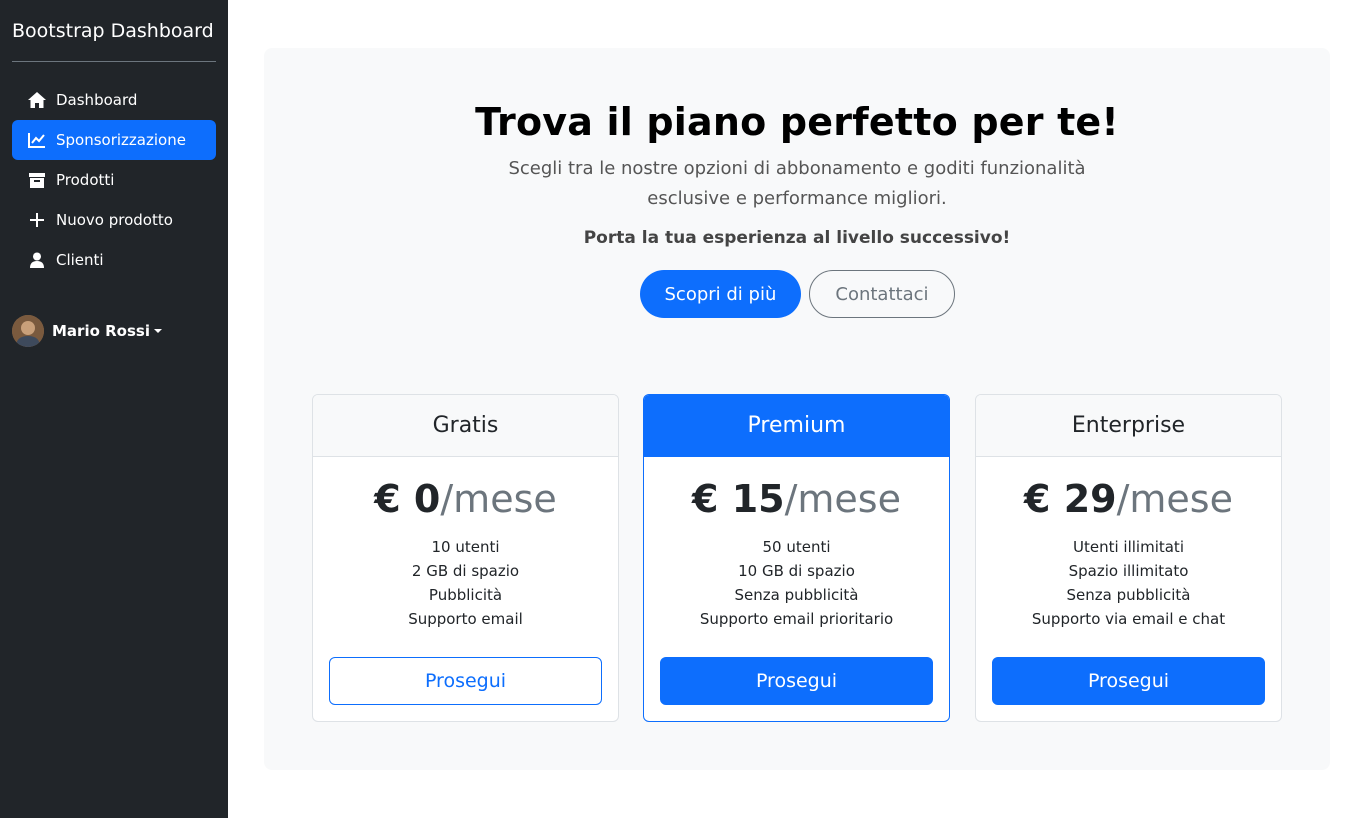 This screenshot has width=1366, height=818. I want to click on plan-name: Premium, so click(796, 426).